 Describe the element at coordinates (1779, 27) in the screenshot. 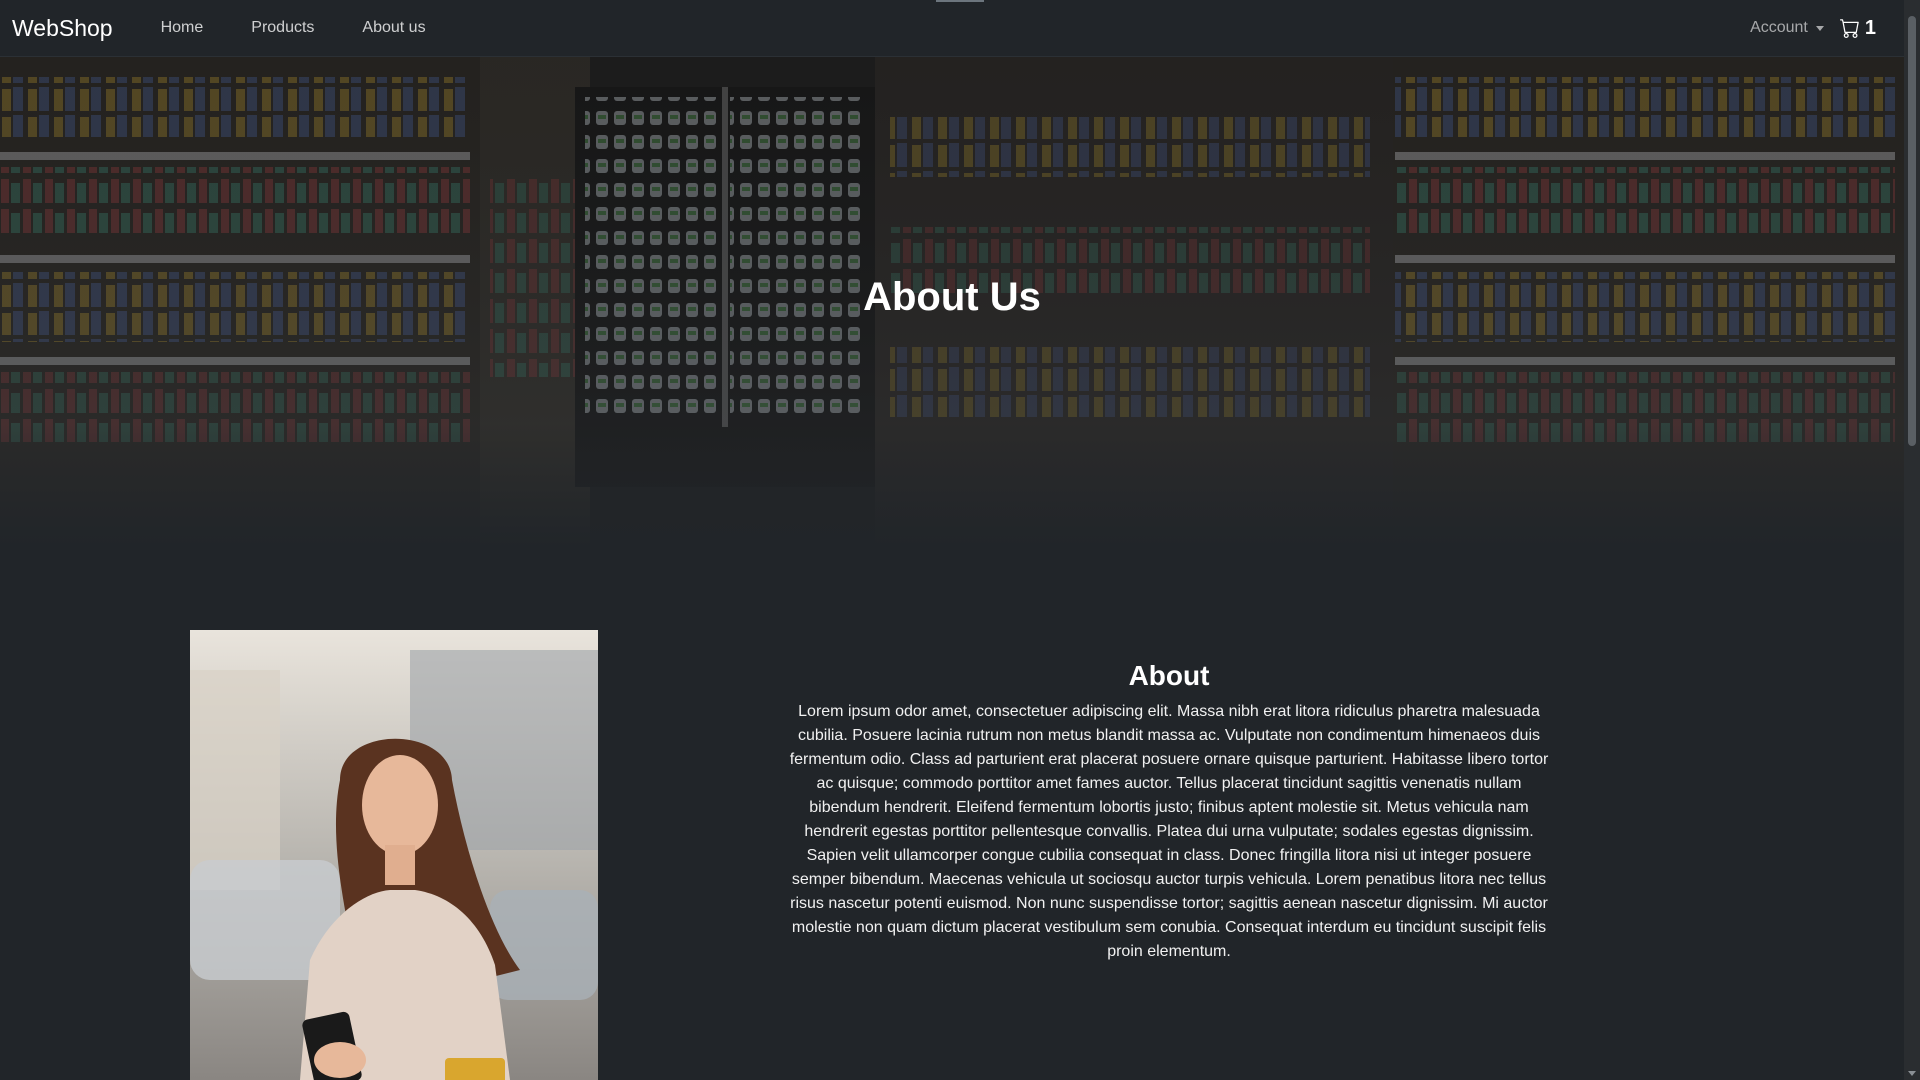

I see `account-label: Account` at that location.